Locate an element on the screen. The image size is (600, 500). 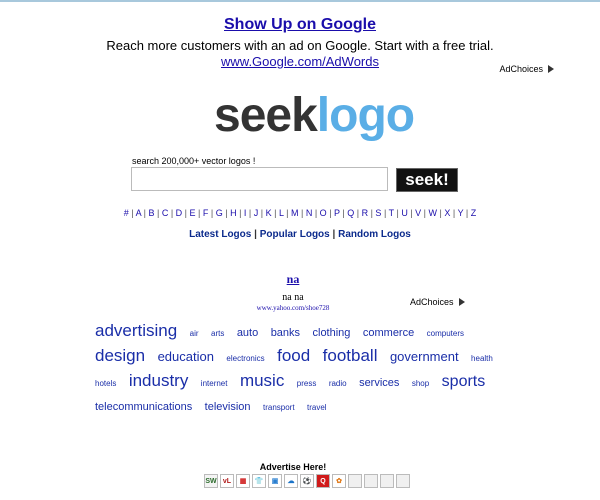
tag-link: radio is located at coordinates (338, 383).